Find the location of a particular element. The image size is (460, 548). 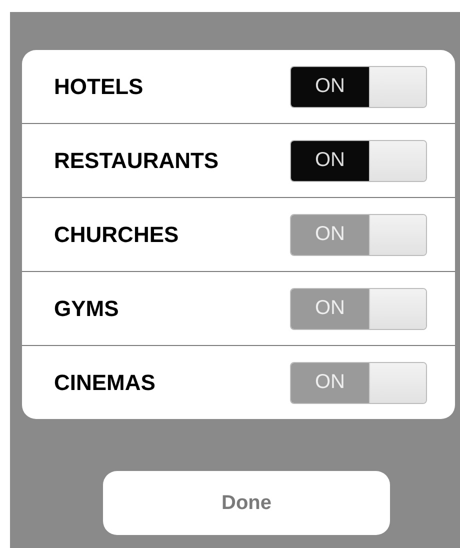

done-button: Done is located at coordinates (246, 503).